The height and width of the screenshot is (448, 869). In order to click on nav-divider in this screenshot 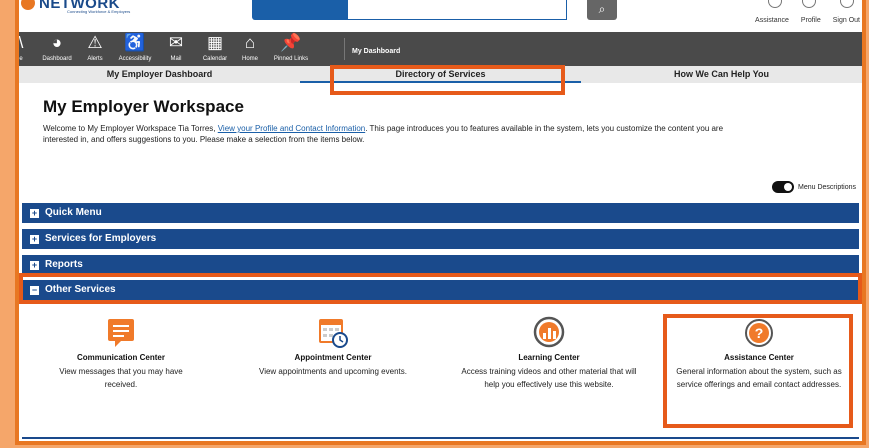, I will do `click(344, 49)`.